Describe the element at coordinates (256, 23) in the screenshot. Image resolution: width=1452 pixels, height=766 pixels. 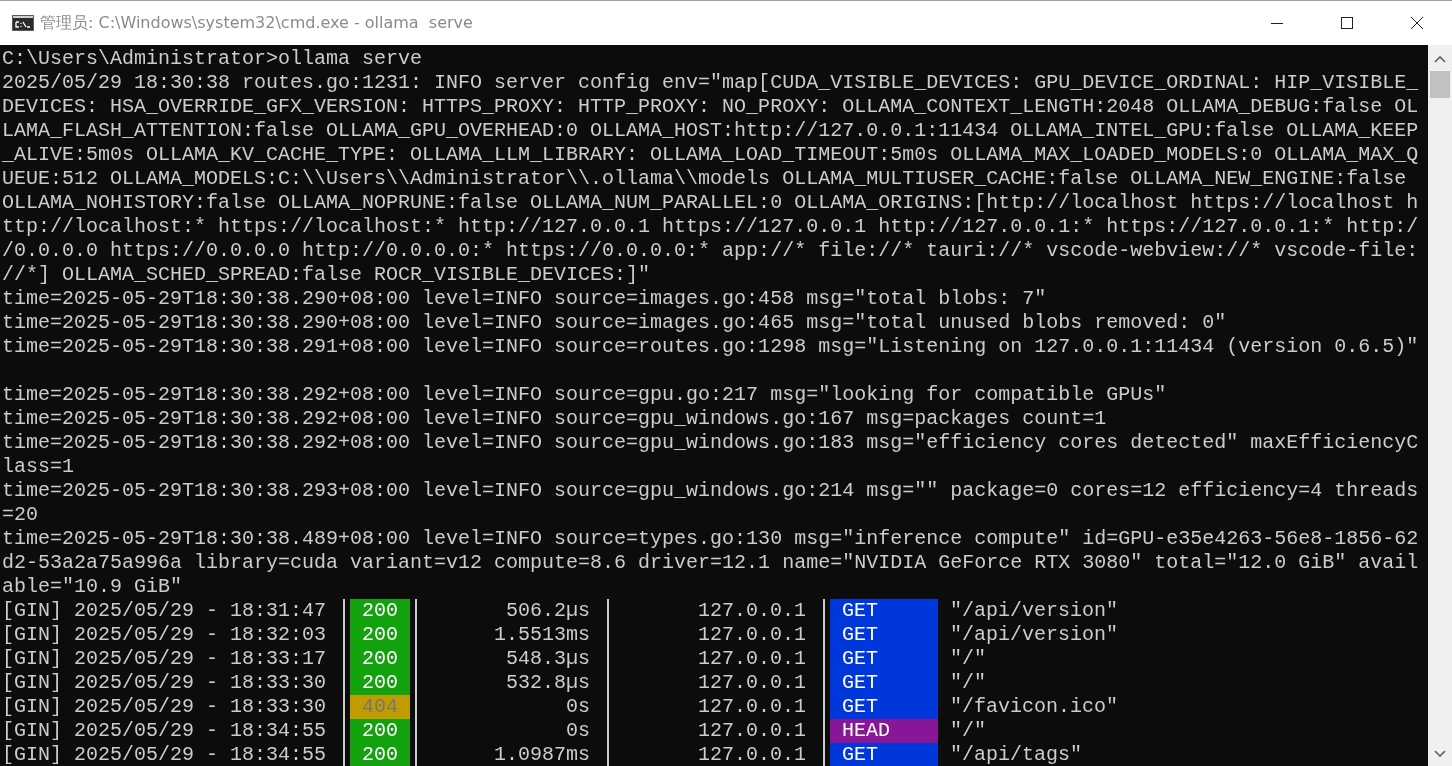
I see `window-title: 管理员: C:\Windows\system32\cmd.exe - ollama serve` at that location.